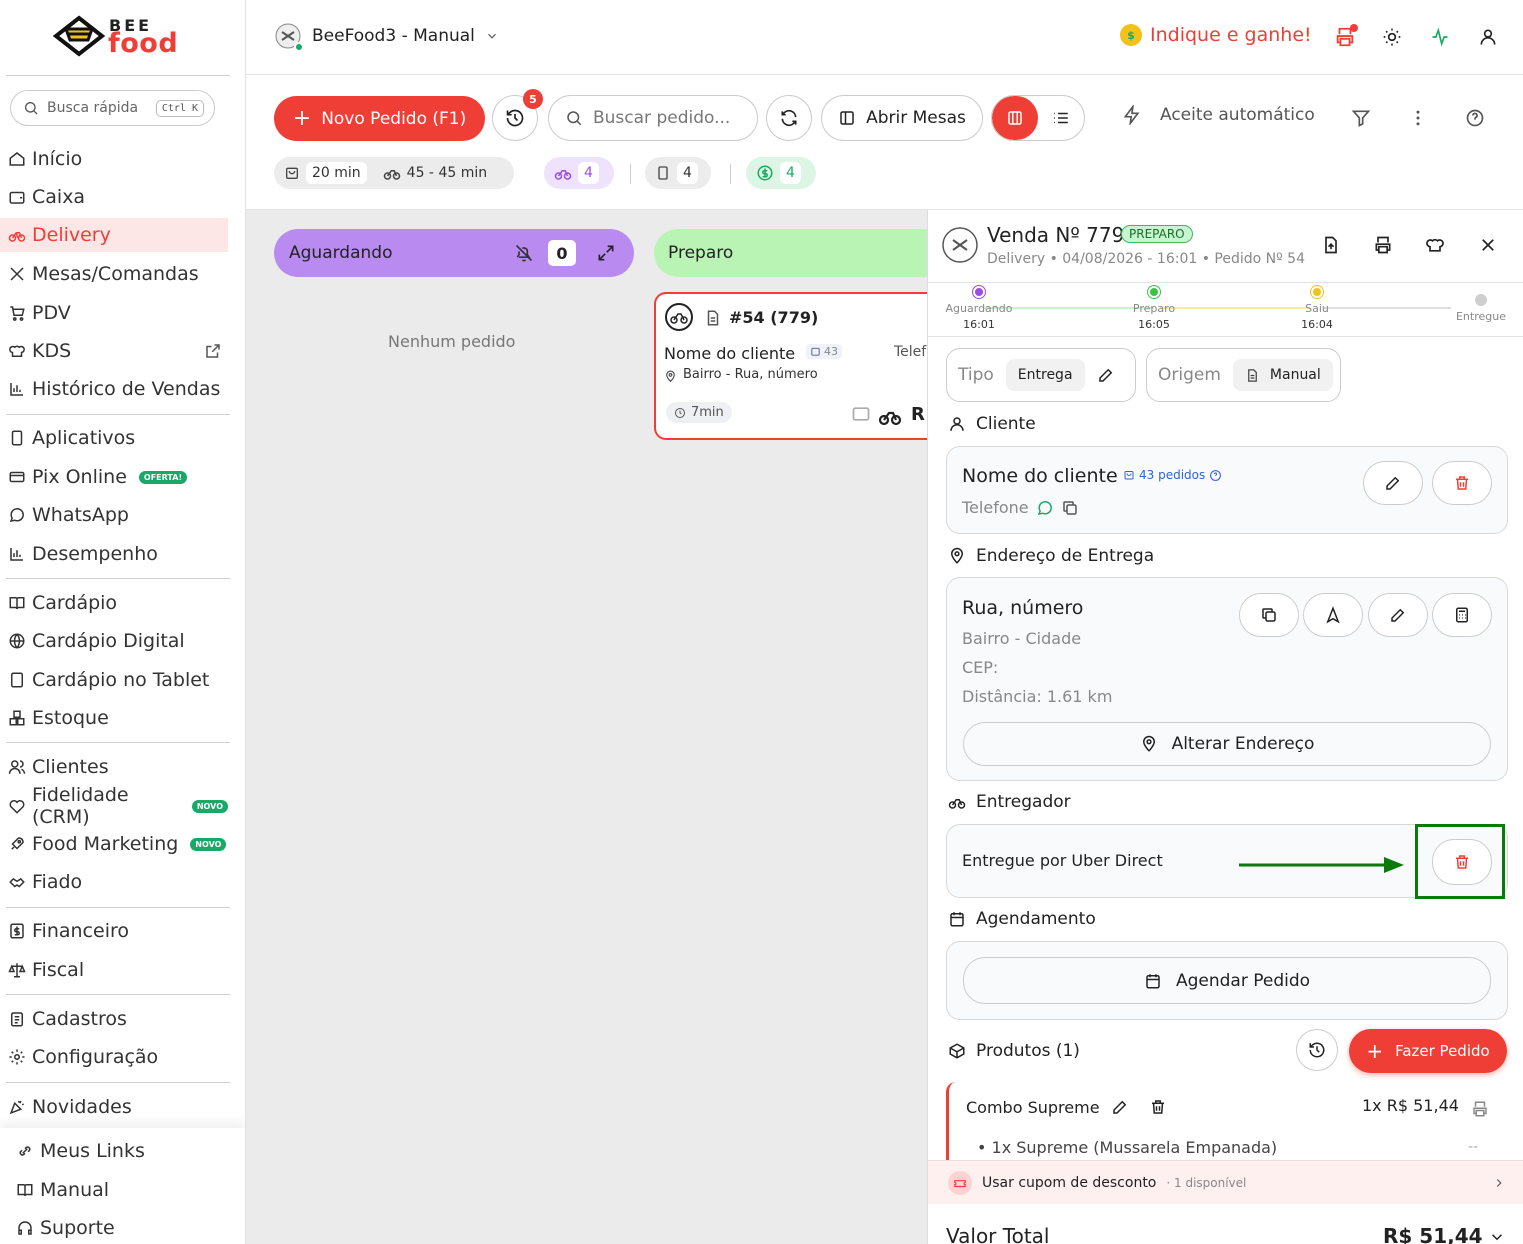 This screenshot has height=1244, width=1523. What do you see at coordinates (394, 173) in the screenshot?
I see `time-chips: 20 min 45 - 45 min` at bounding box center [394, 173].